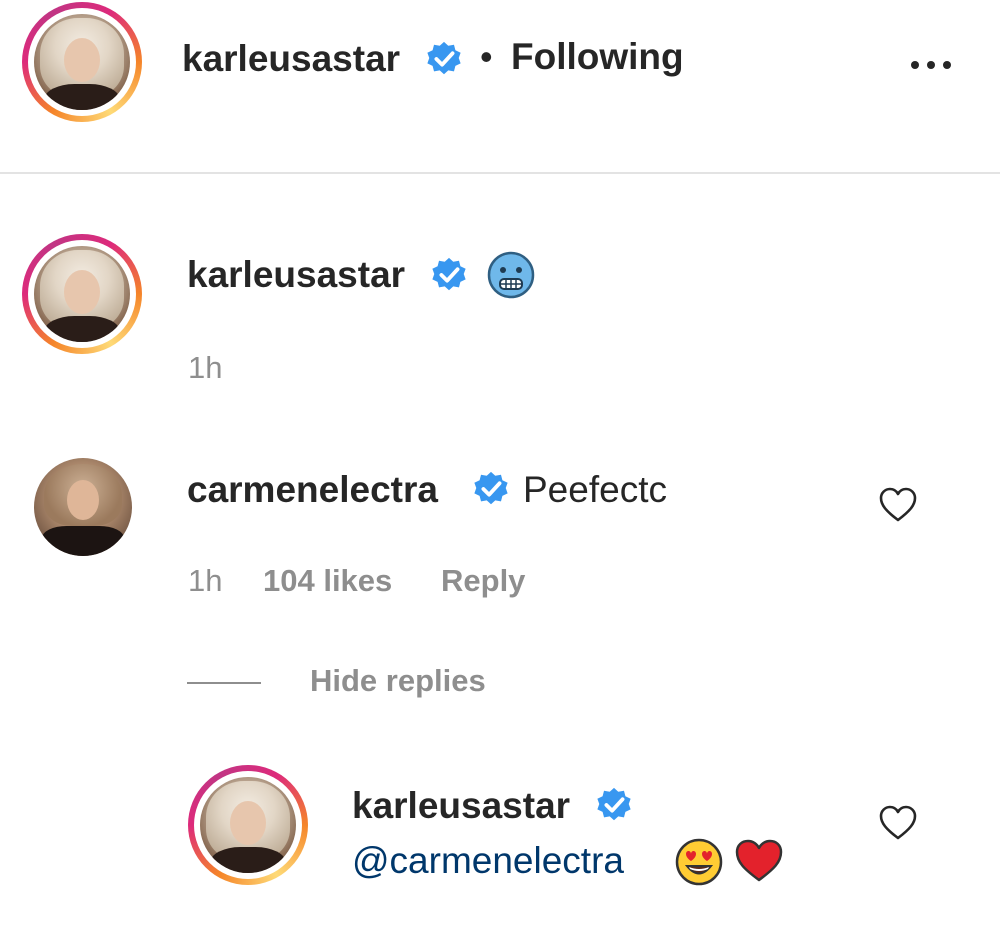 The image size is (1000, 935). I want to click on comment-likes: 104 likes, so click(327, 581).